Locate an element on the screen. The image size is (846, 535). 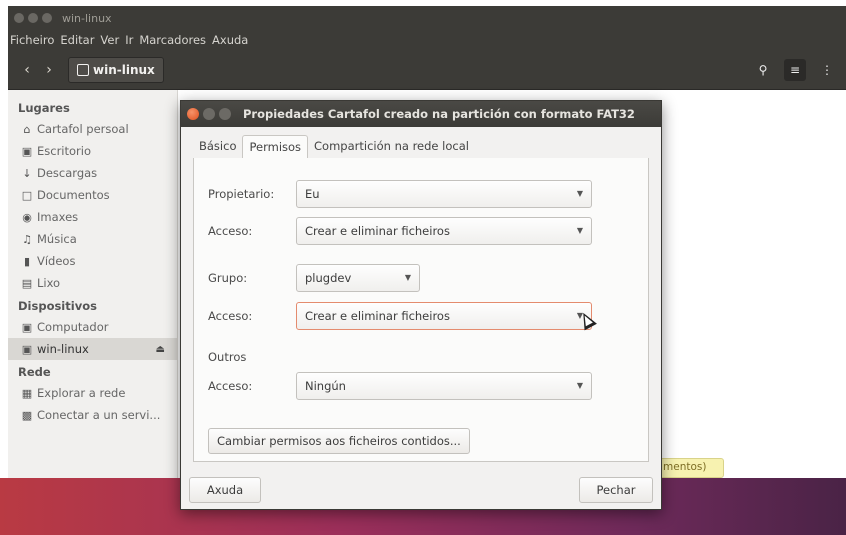
sidebar-item-label: Música is located at coordinates (57, 239).